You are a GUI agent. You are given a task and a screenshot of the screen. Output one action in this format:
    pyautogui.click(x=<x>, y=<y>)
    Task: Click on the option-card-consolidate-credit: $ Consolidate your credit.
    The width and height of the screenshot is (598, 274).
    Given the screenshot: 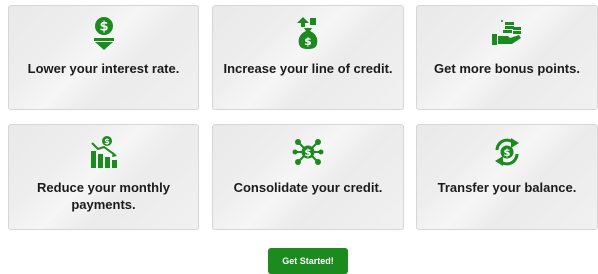 What is the action you would take?
    pyautogui.click(x=308, y=177)
    